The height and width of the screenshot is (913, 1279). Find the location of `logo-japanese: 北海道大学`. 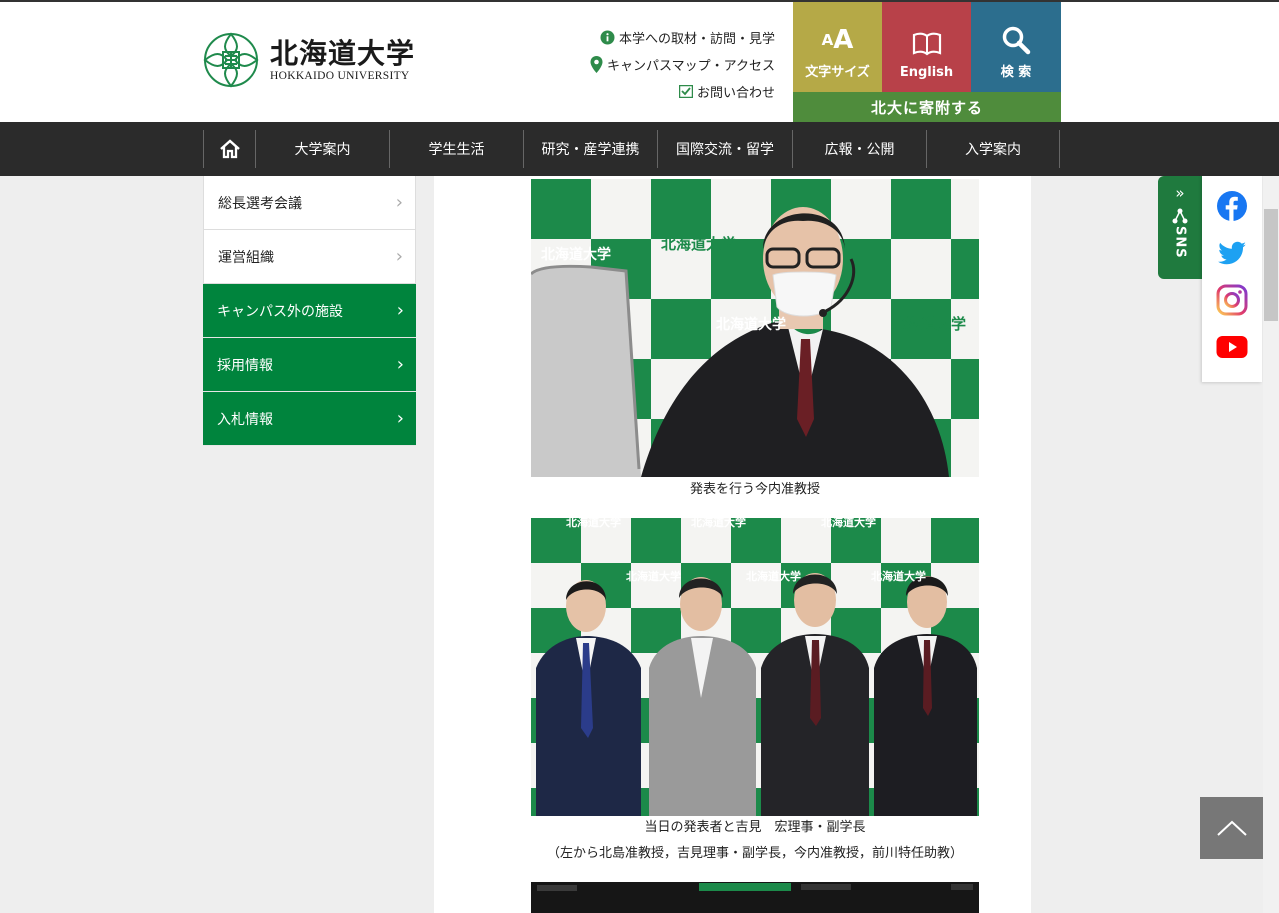

logo-japanese: 北海道大学 is located at coordinates (343, 53).